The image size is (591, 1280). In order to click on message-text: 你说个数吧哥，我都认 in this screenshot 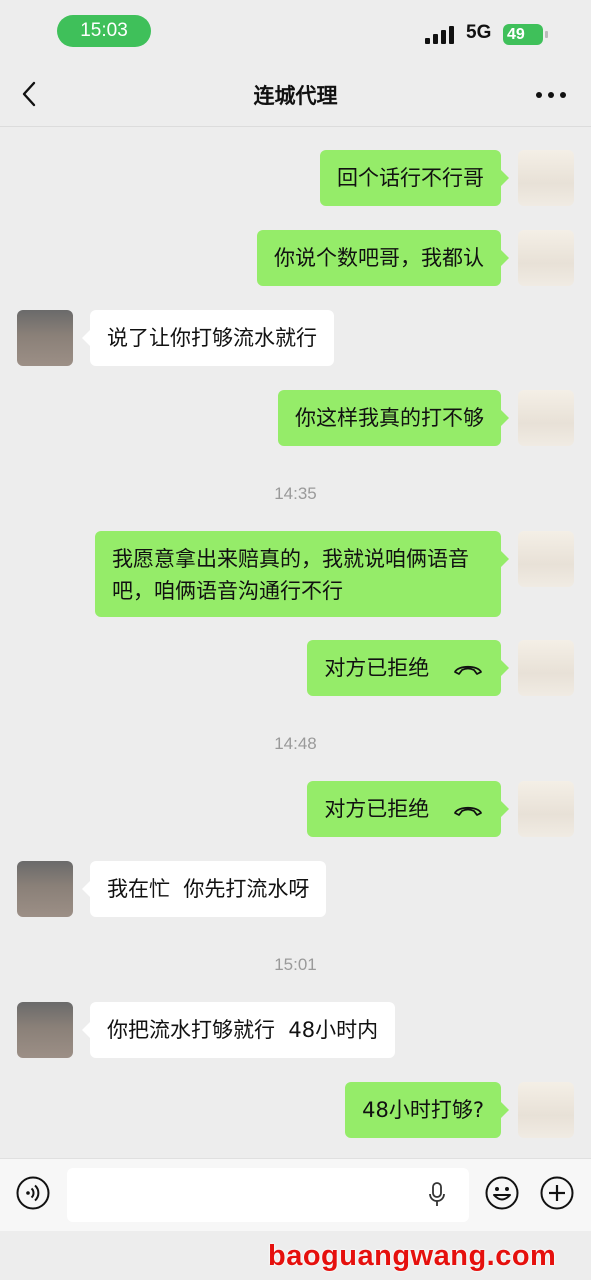, I will do `click(379, 258)`.